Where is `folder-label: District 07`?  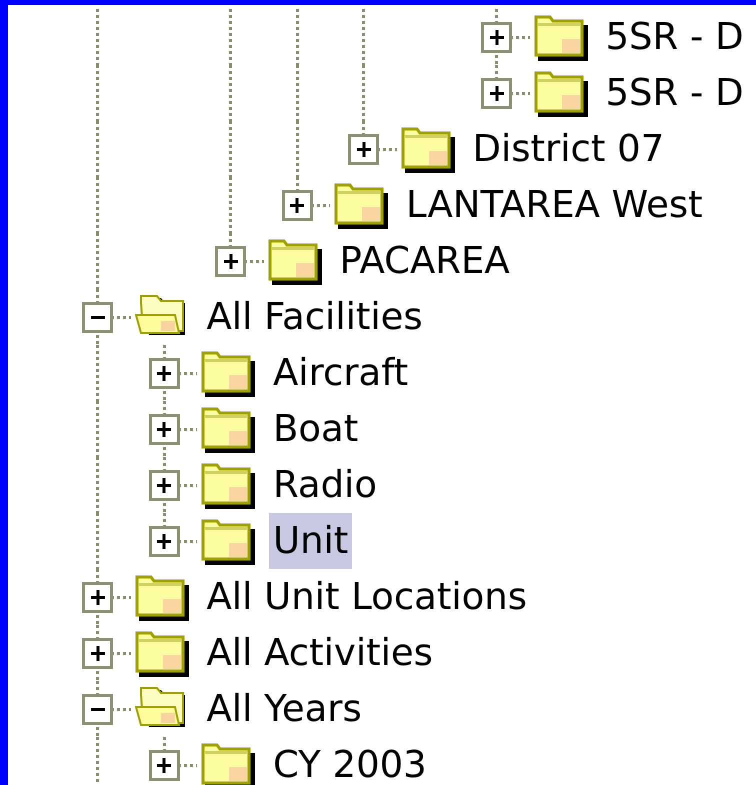 folder-label: District 07 is located at coordinates (568, 149).